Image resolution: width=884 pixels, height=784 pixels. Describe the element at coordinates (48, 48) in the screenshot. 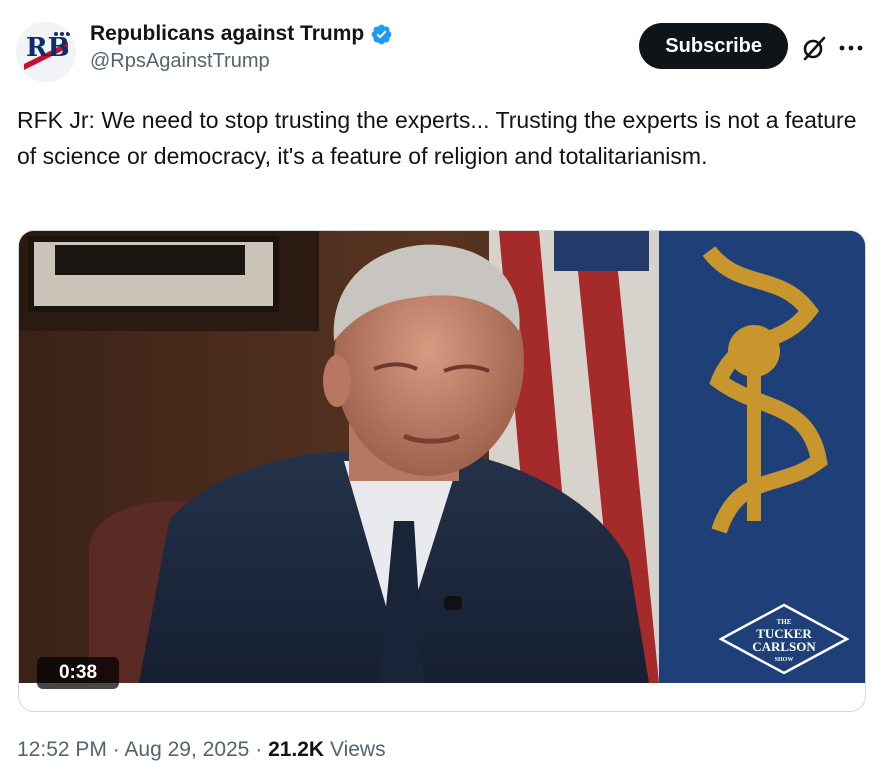

I see `svg-text: RB` at that location.